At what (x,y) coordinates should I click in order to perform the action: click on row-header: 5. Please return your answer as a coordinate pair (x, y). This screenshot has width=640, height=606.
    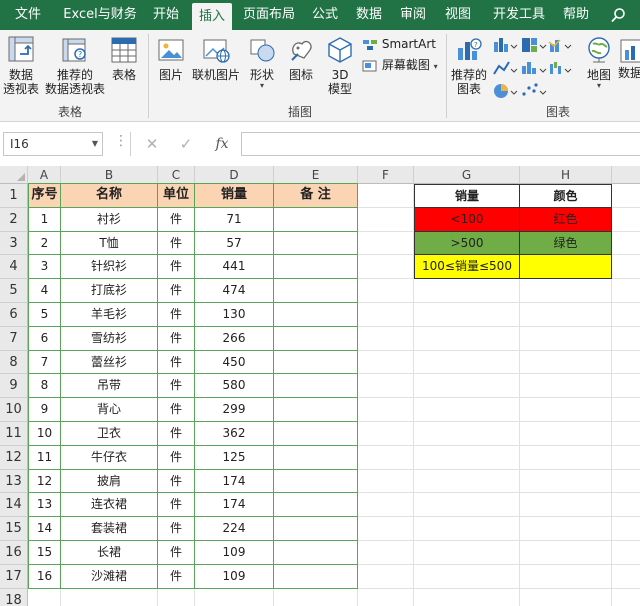
    Looking at the image, I should click on (14, 291).